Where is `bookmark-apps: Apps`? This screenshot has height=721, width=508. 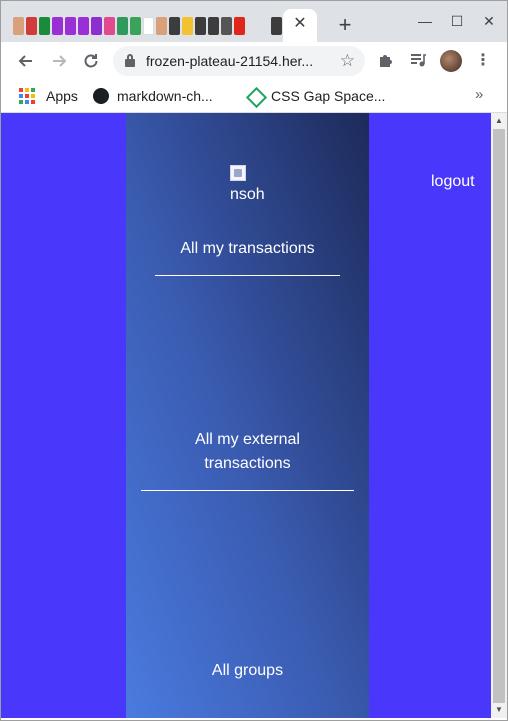 bookmark-apps: Apps is located at coordinates (48, 96).